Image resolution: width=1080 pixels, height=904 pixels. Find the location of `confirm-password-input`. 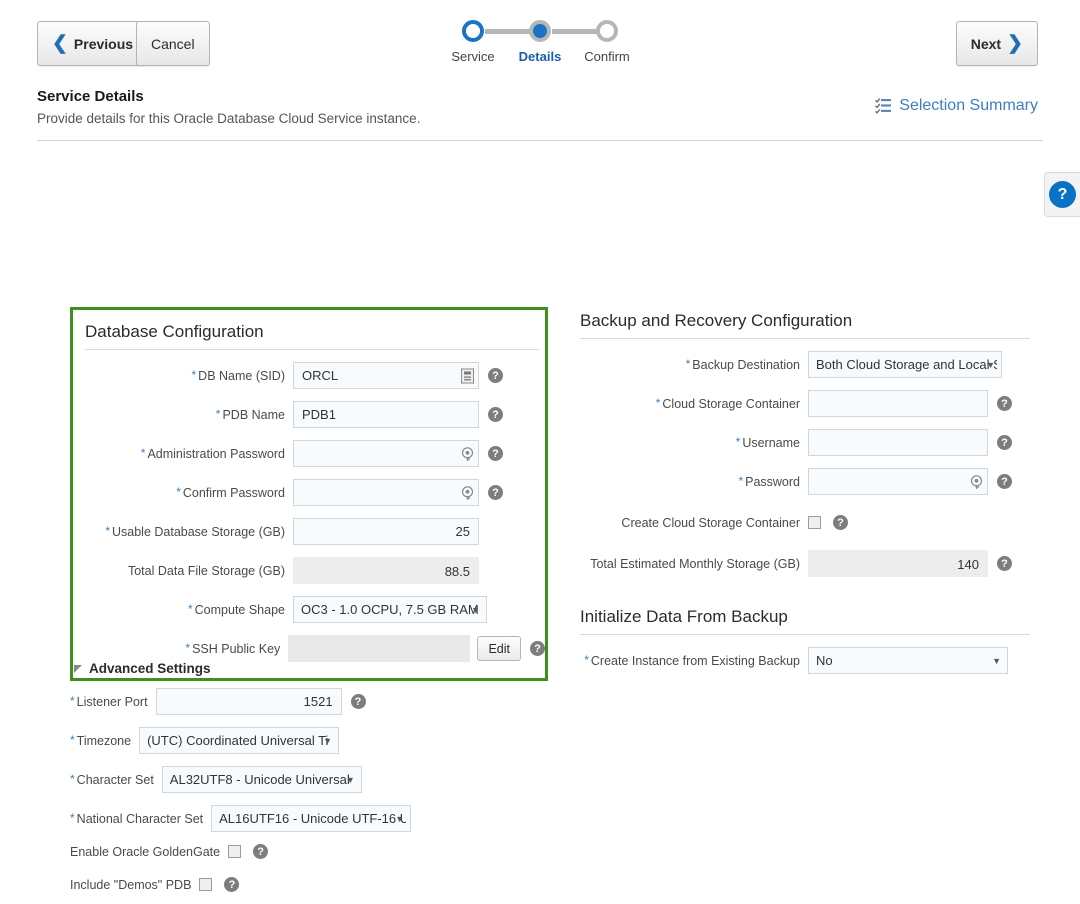

confirm-password-input is located at coordinates (386, 492).